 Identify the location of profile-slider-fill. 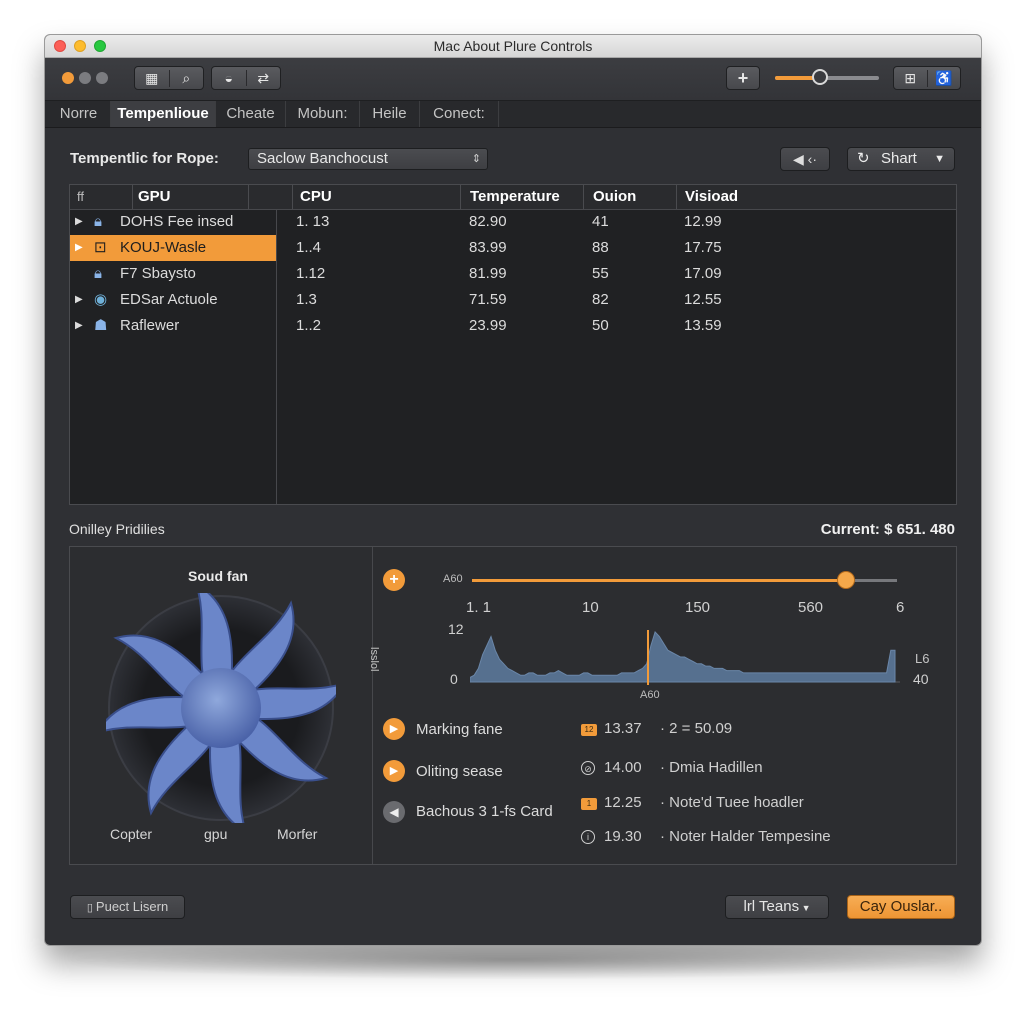
(659, 580).